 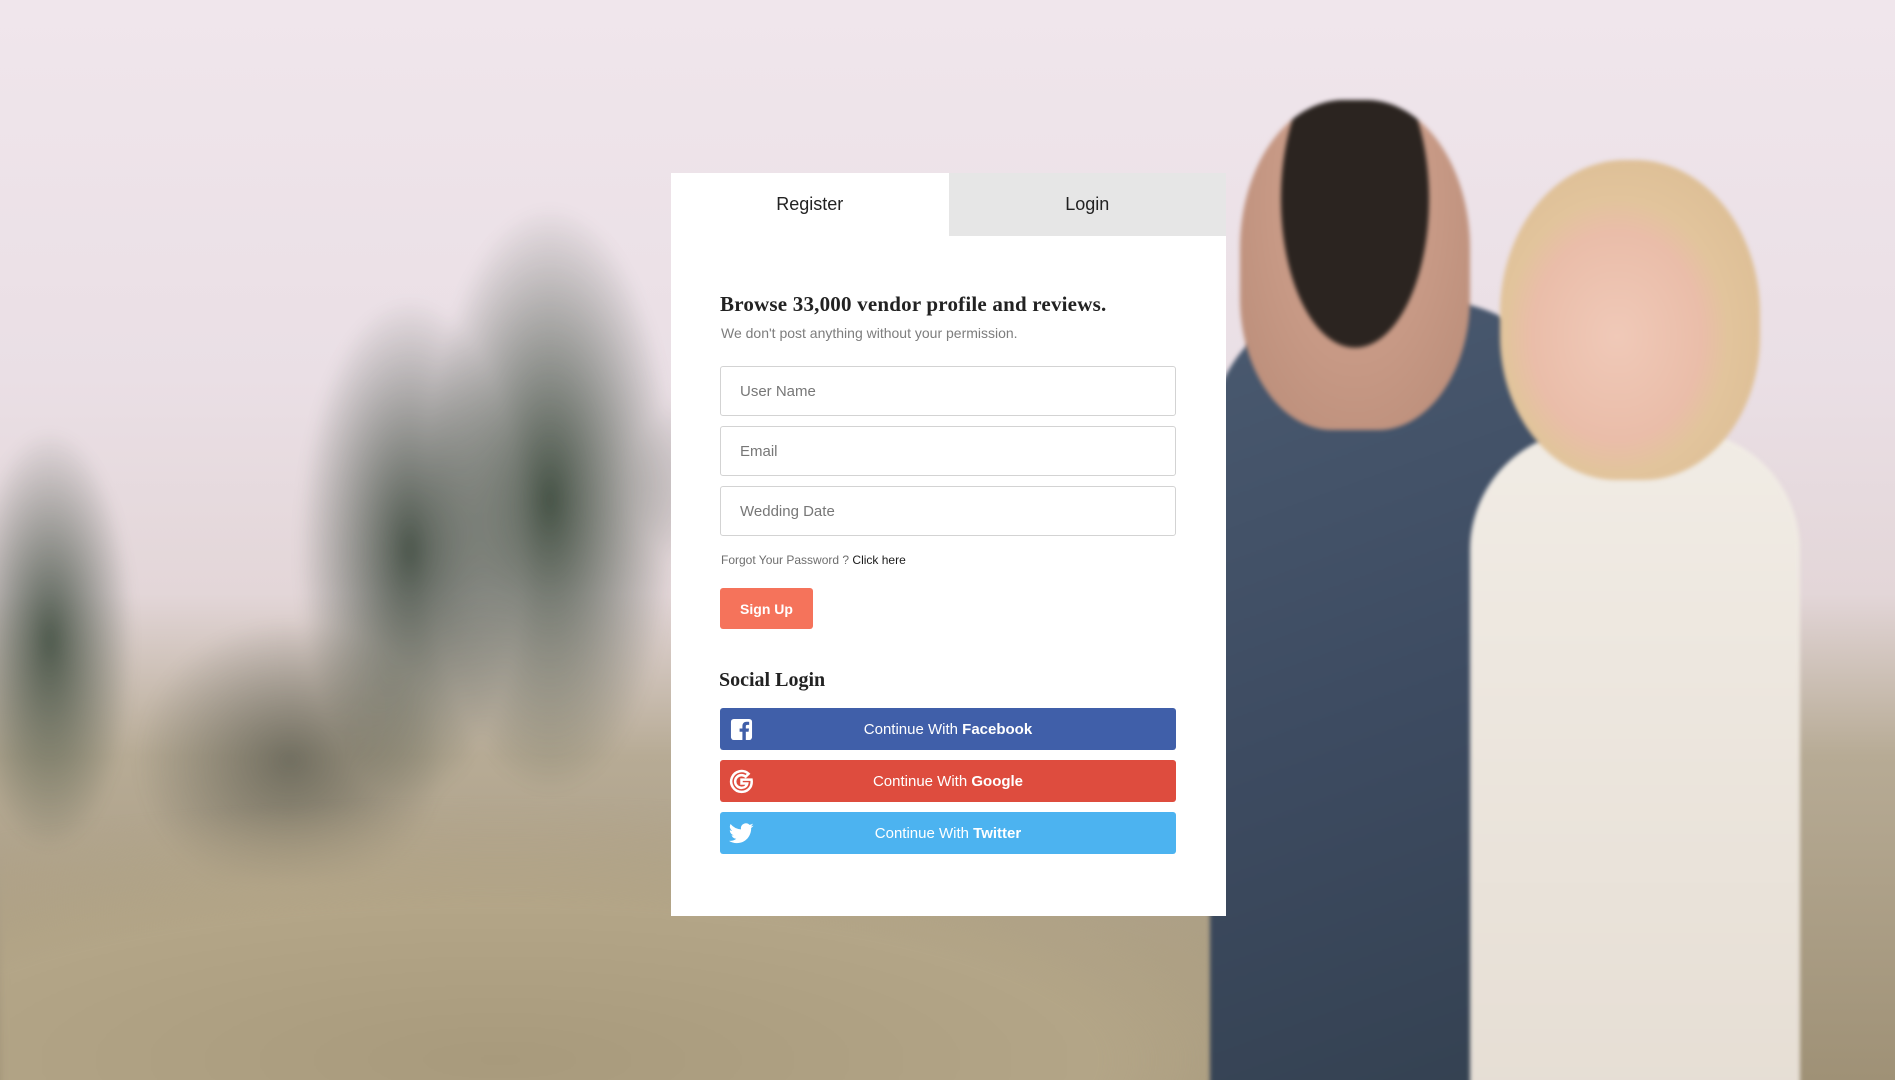 I want to click on background-groom-head, so click(x=1355, y=265).